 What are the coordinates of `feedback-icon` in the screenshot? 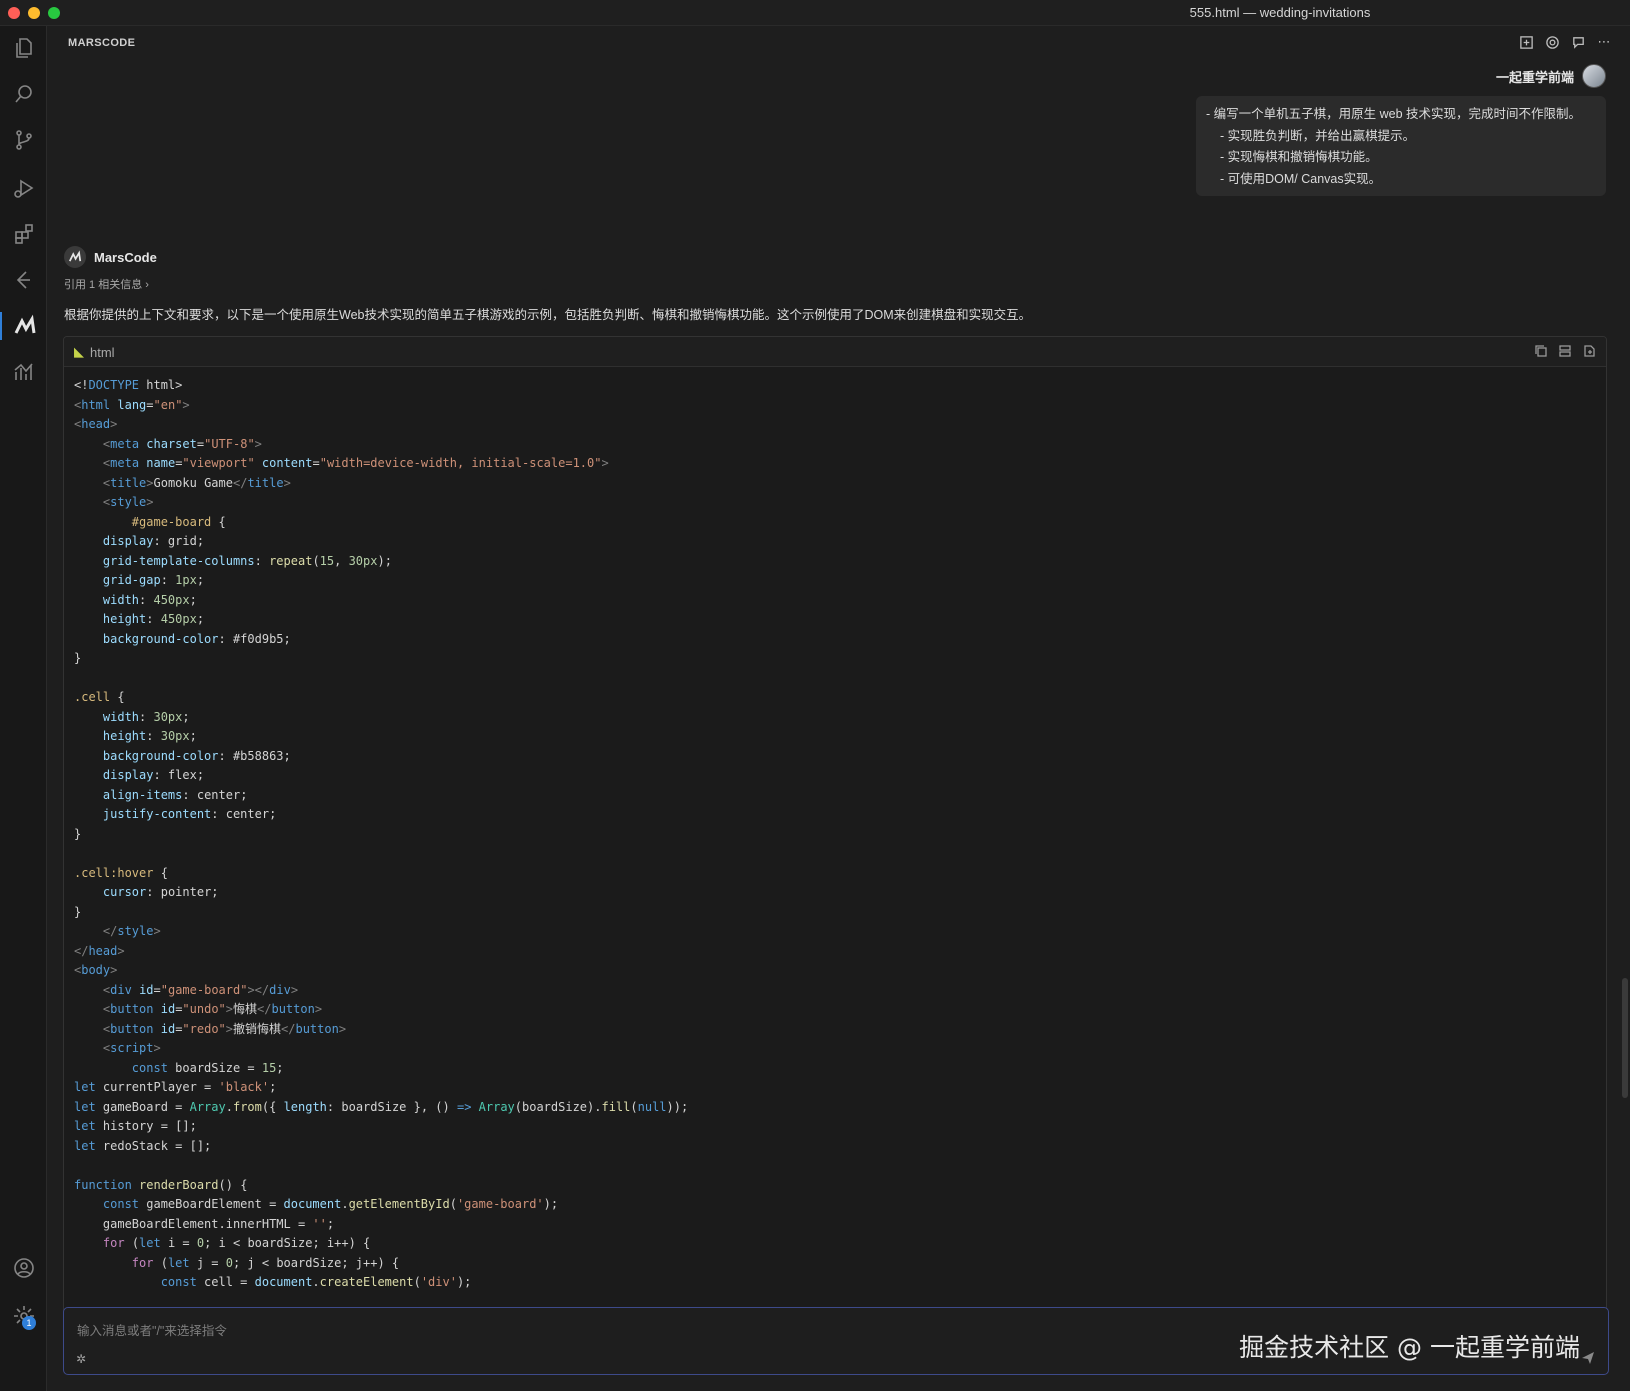 It's located at (1578, 42).